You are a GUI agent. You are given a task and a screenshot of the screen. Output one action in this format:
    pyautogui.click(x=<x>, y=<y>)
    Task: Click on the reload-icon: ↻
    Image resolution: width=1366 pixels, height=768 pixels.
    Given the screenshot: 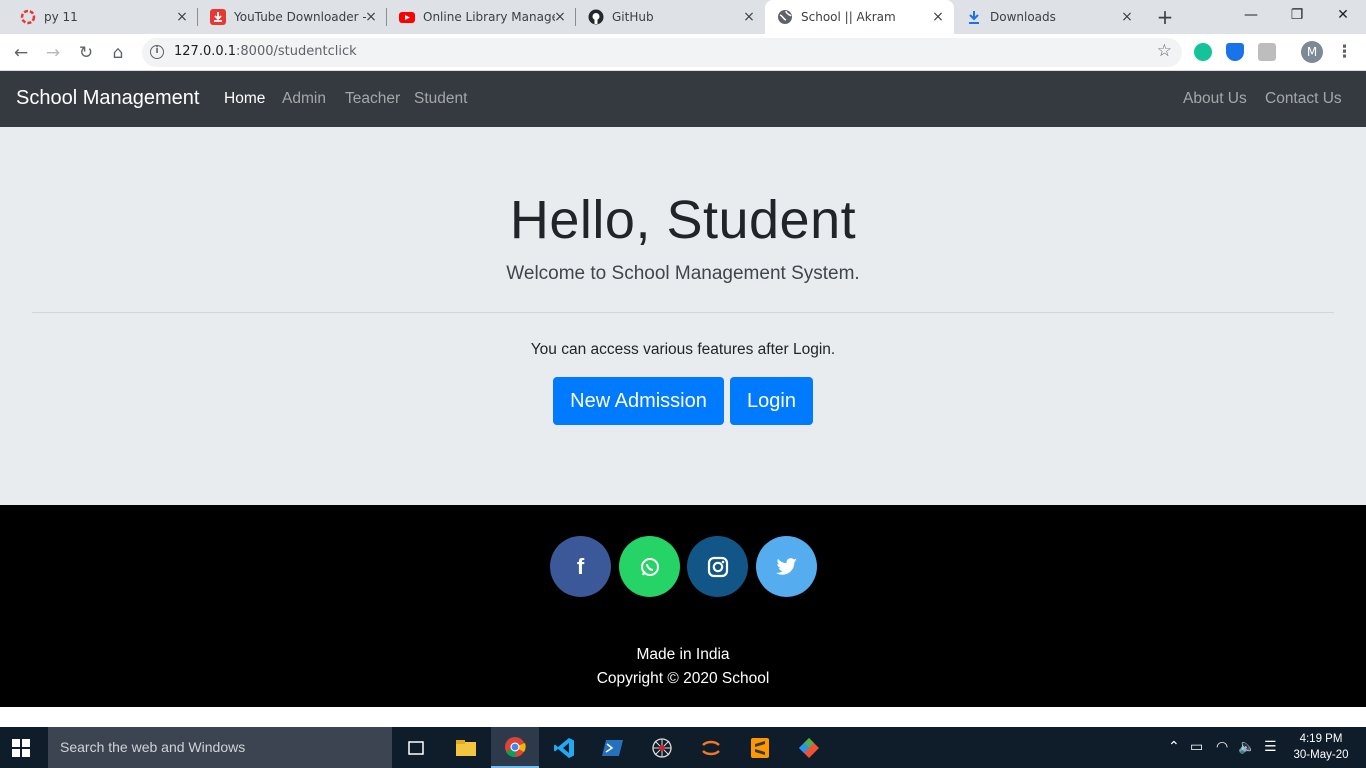 What is the action you would take?
    pyautogui.click(x=86, y=53)
    